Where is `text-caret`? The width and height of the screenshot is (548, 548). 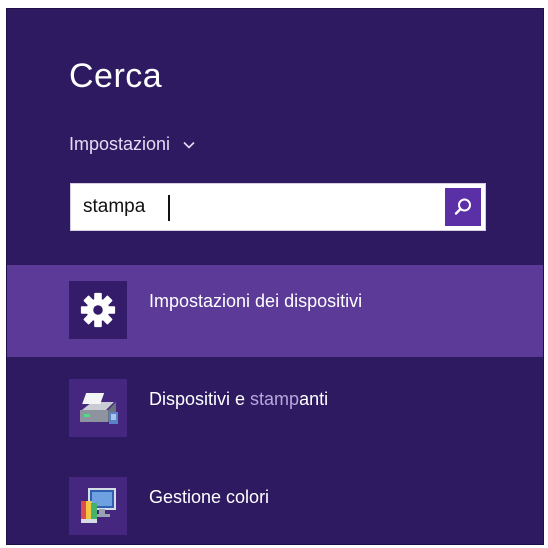
text-caret is located at coordinates (169, 208).